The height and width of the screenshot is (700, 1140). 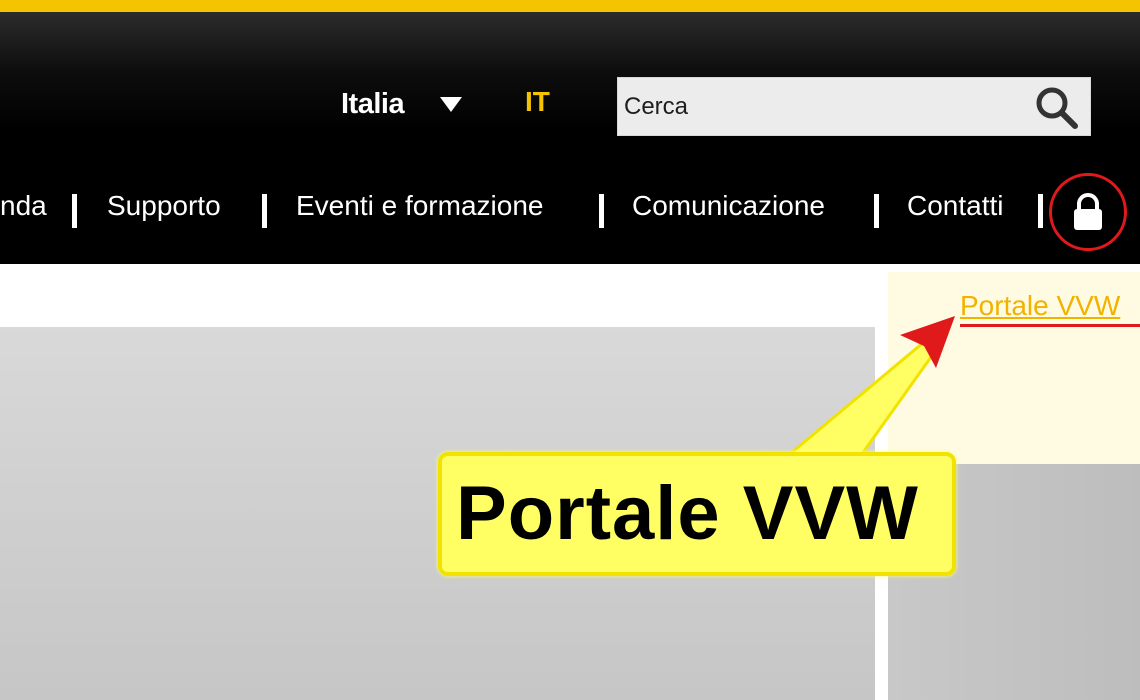 What do you see at coordinates (1088, 212) in the screenshot?
I see `lock-highlight-circle` at bounding box center [1088, 212].